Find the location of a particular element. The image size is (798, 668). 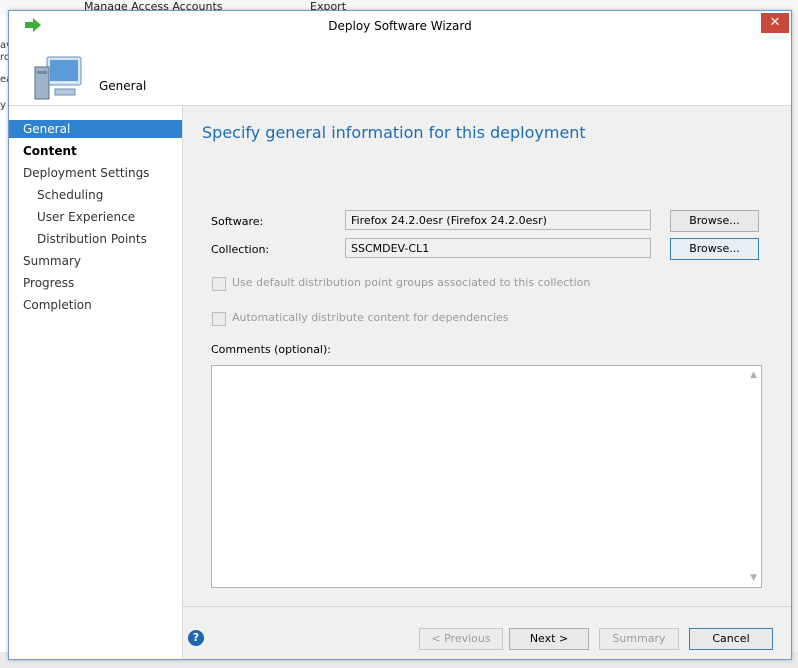

nav-item-deployment-settings: Deployment Settings is located at coordinates (86, 173).